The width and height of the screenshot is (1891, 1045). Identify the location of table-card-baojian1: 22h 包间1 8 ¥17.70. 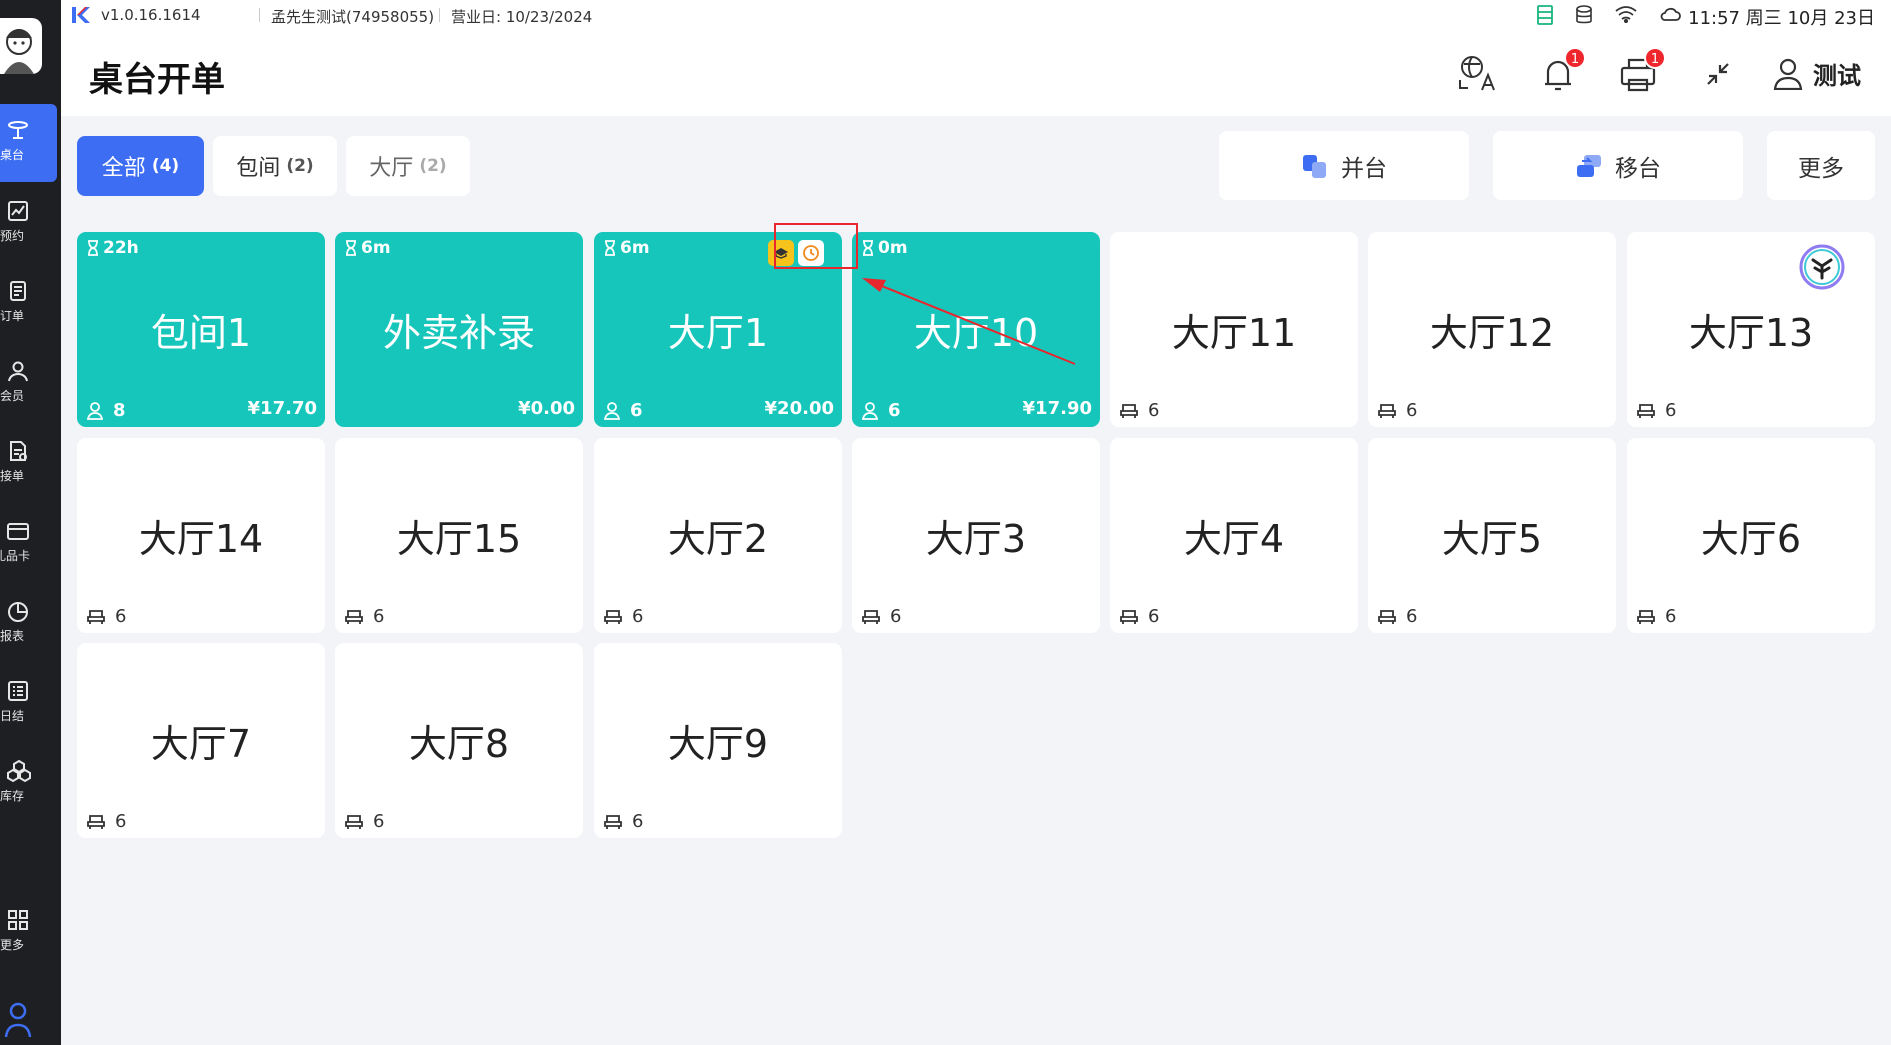
(201, 329).